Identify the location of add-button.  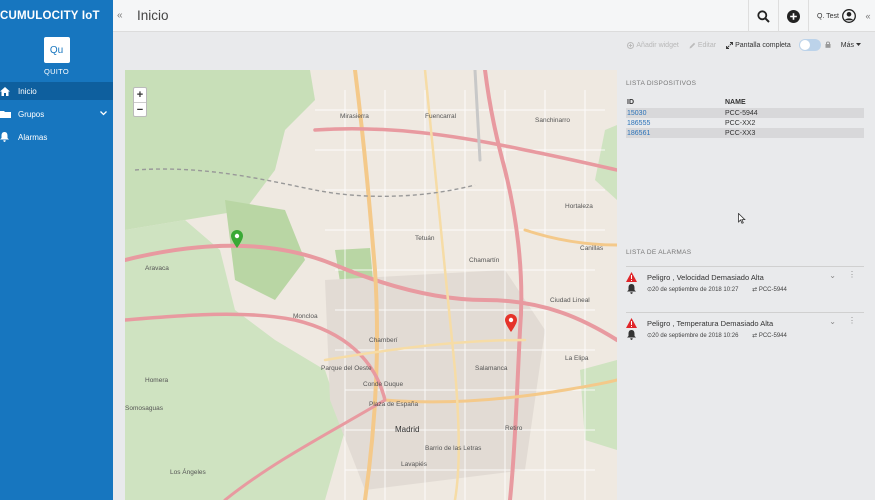
(792, 16).